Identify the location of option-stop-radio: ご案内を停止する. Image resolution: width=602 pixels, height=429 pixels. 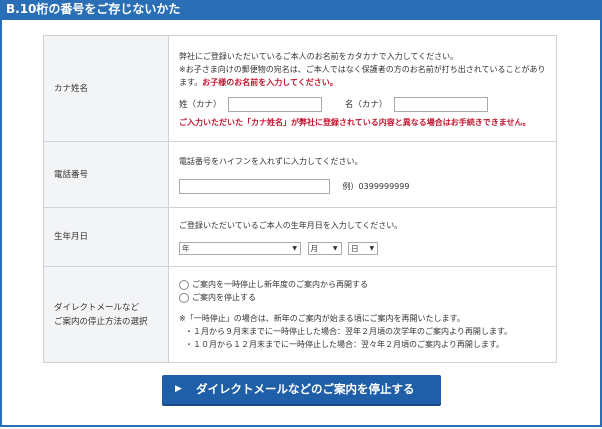
(363, 297).